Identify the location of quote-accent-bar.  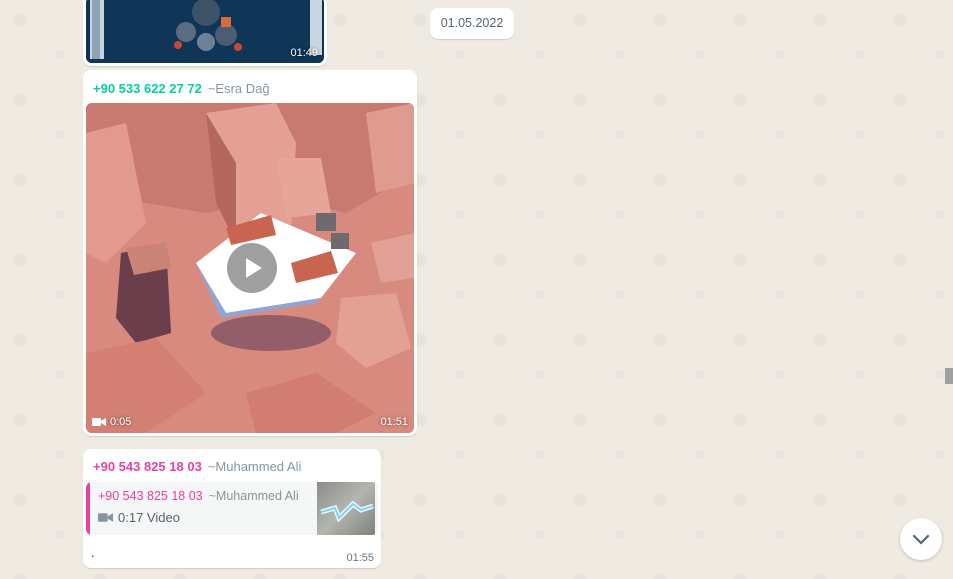
(88, 508).